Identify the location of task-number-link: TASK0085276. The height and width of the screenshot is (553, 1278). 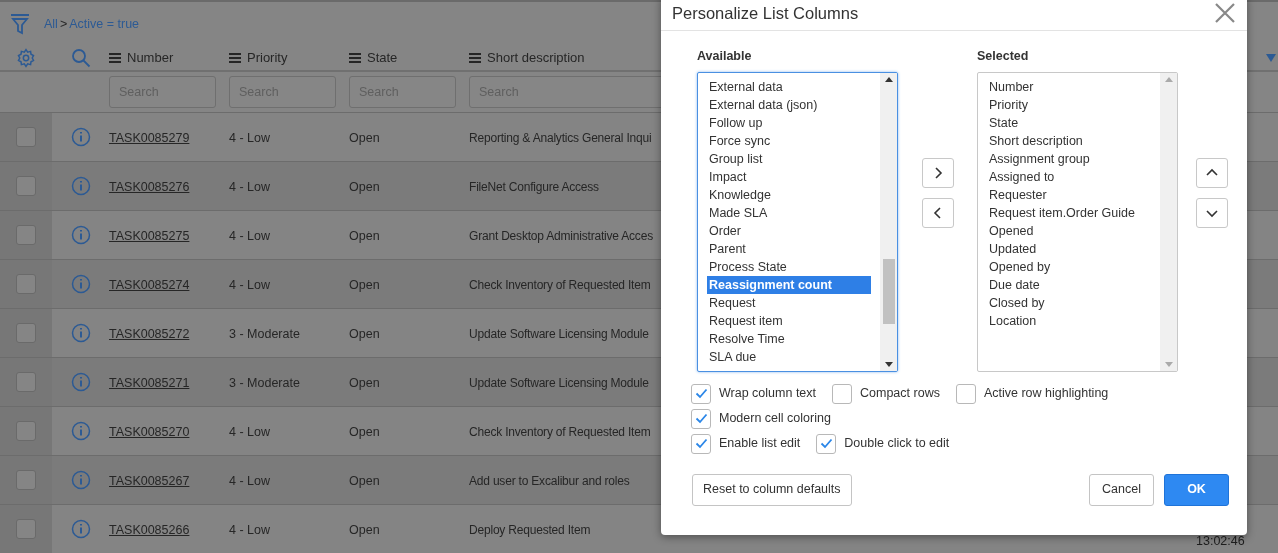
(149, 187).